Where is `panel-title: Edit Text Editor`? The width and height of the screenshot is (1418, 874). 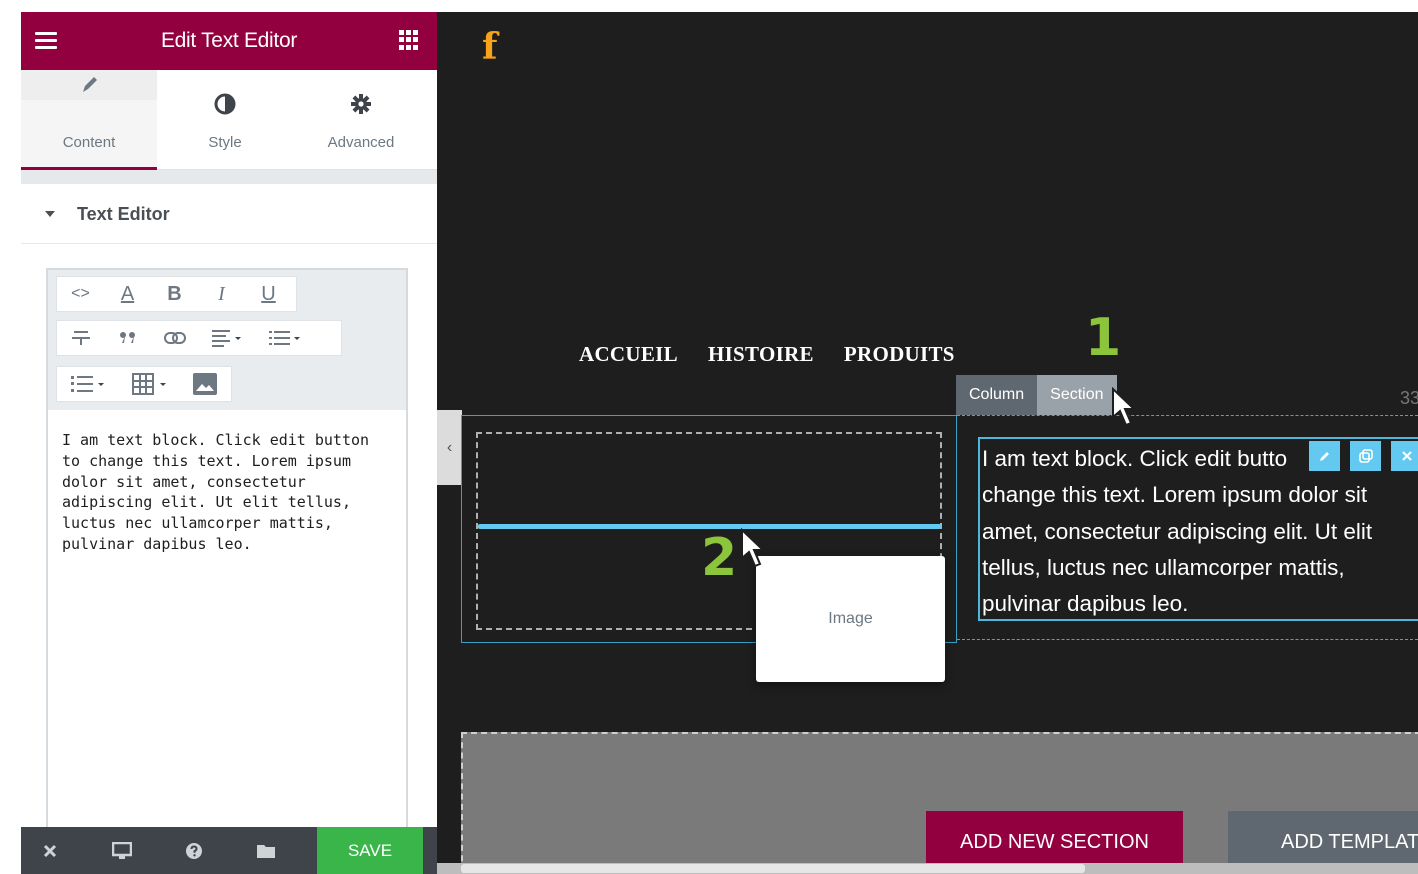
panel-title: Edit Text Editor is located at coordinates (229, 40).